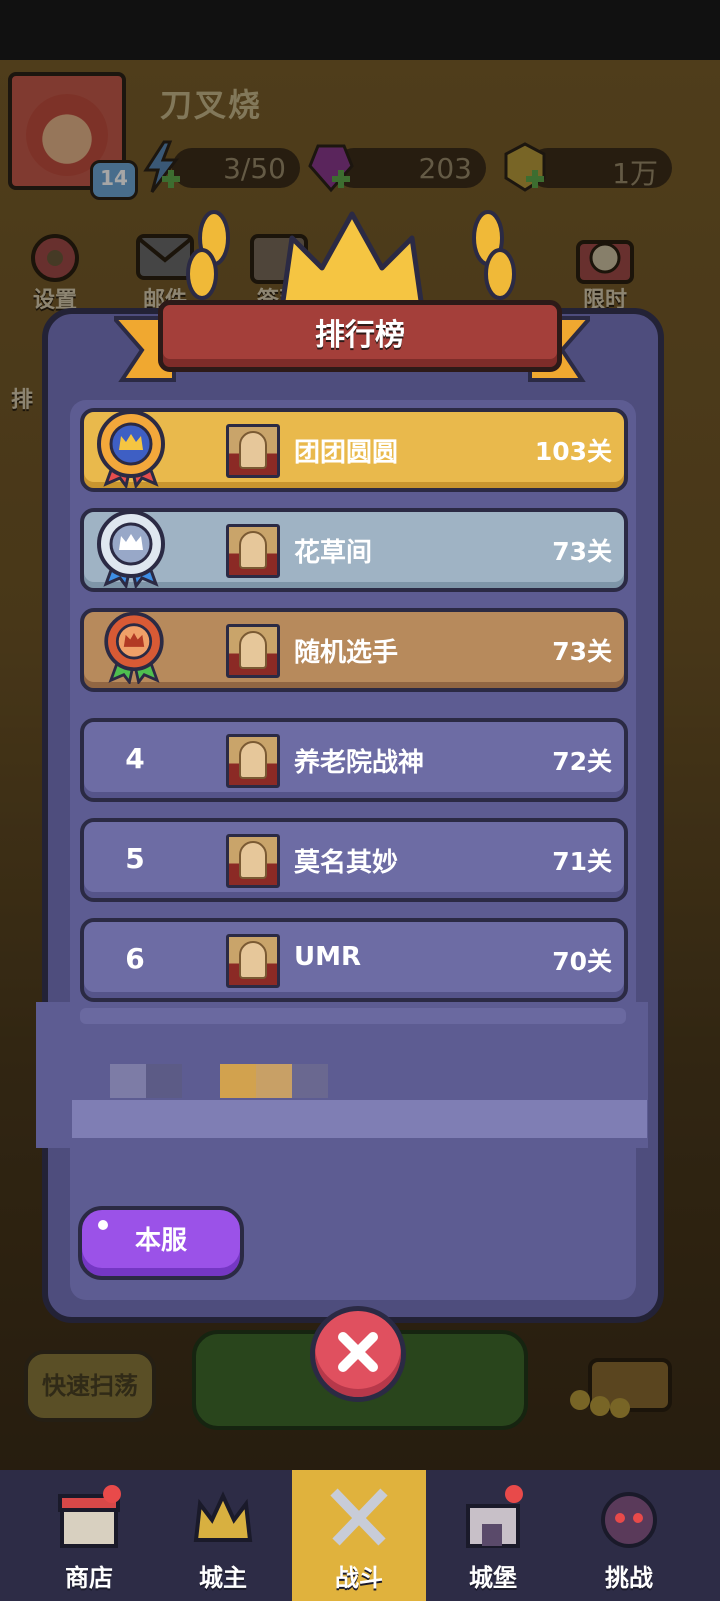 The height and width of the screenshot is (1601, 720). Describe the element at coordinates (346, 863) in the screenshot. I see `player-name: 莫名其妙` at that location.